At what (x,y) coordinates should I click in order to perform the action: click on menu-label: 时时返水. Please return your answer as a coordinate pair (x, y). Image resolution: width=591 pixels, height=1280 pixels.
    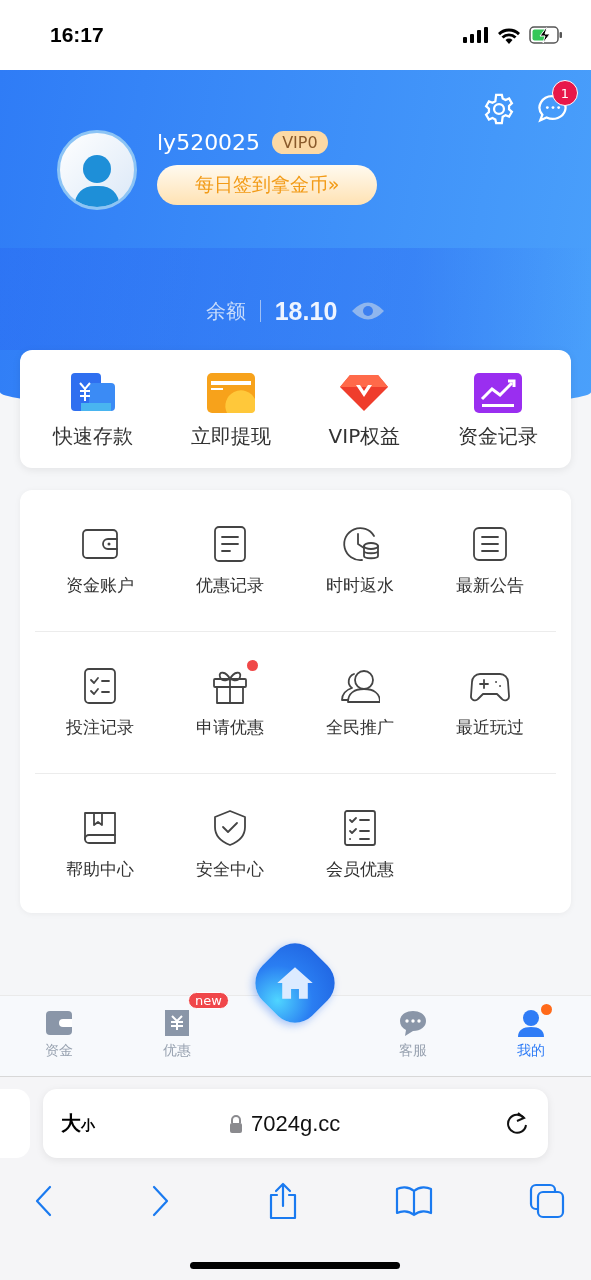
    Looking at the image, I should click on (360, 585).